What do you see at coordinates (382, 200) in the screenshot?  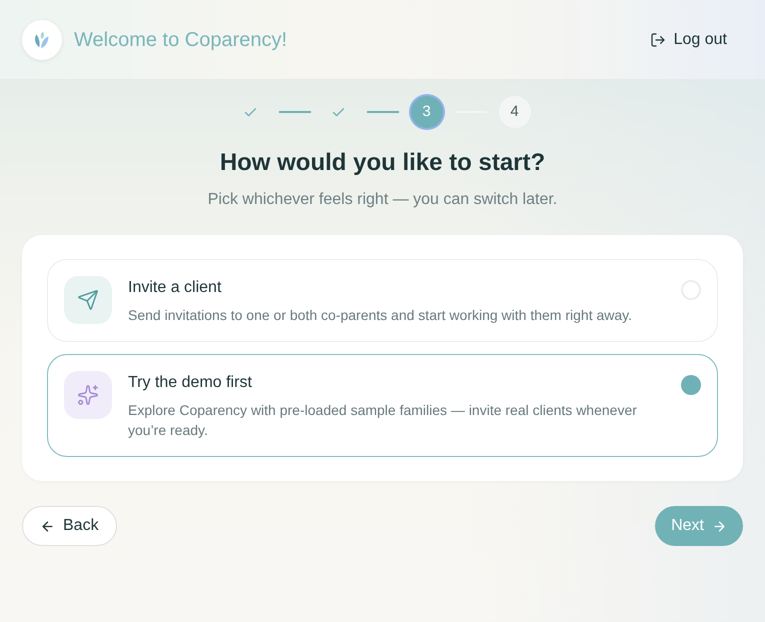 I see `page-subheading: Pick whichever feels right — you can switch later.` at bounding box center [382, 200].